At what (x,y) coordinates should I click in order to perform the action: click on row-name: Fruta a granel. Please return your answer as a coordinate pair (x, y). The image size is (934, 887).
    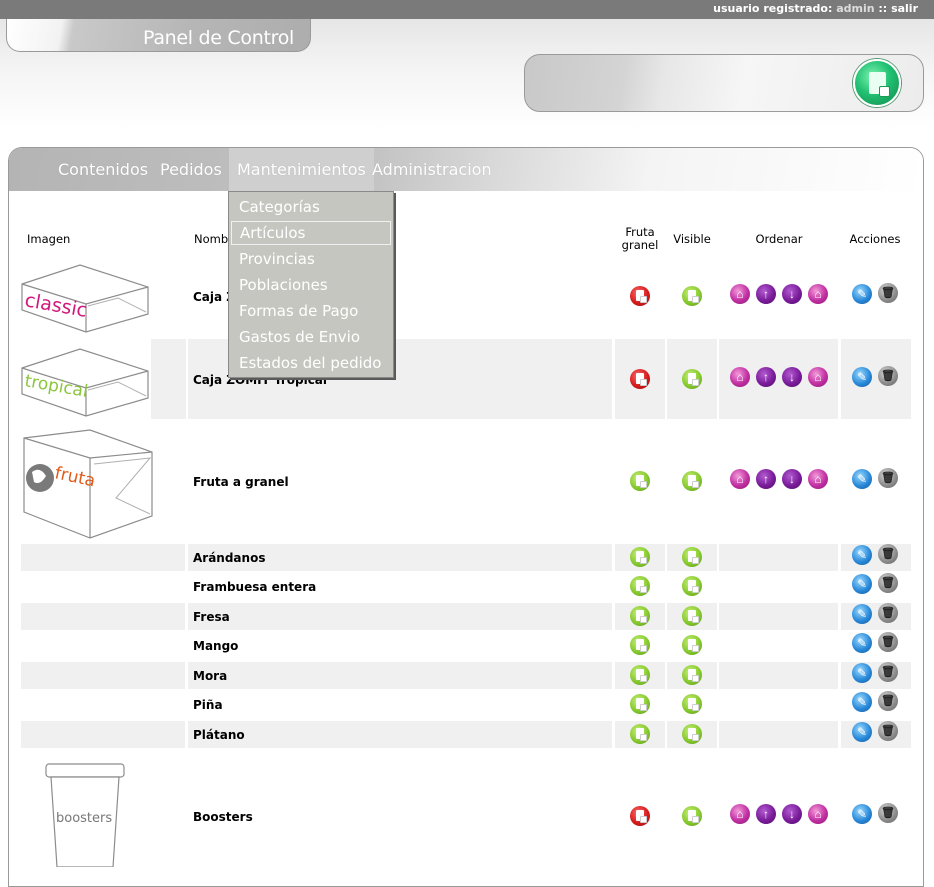
    Looking at the image, I should click on (241, 482).